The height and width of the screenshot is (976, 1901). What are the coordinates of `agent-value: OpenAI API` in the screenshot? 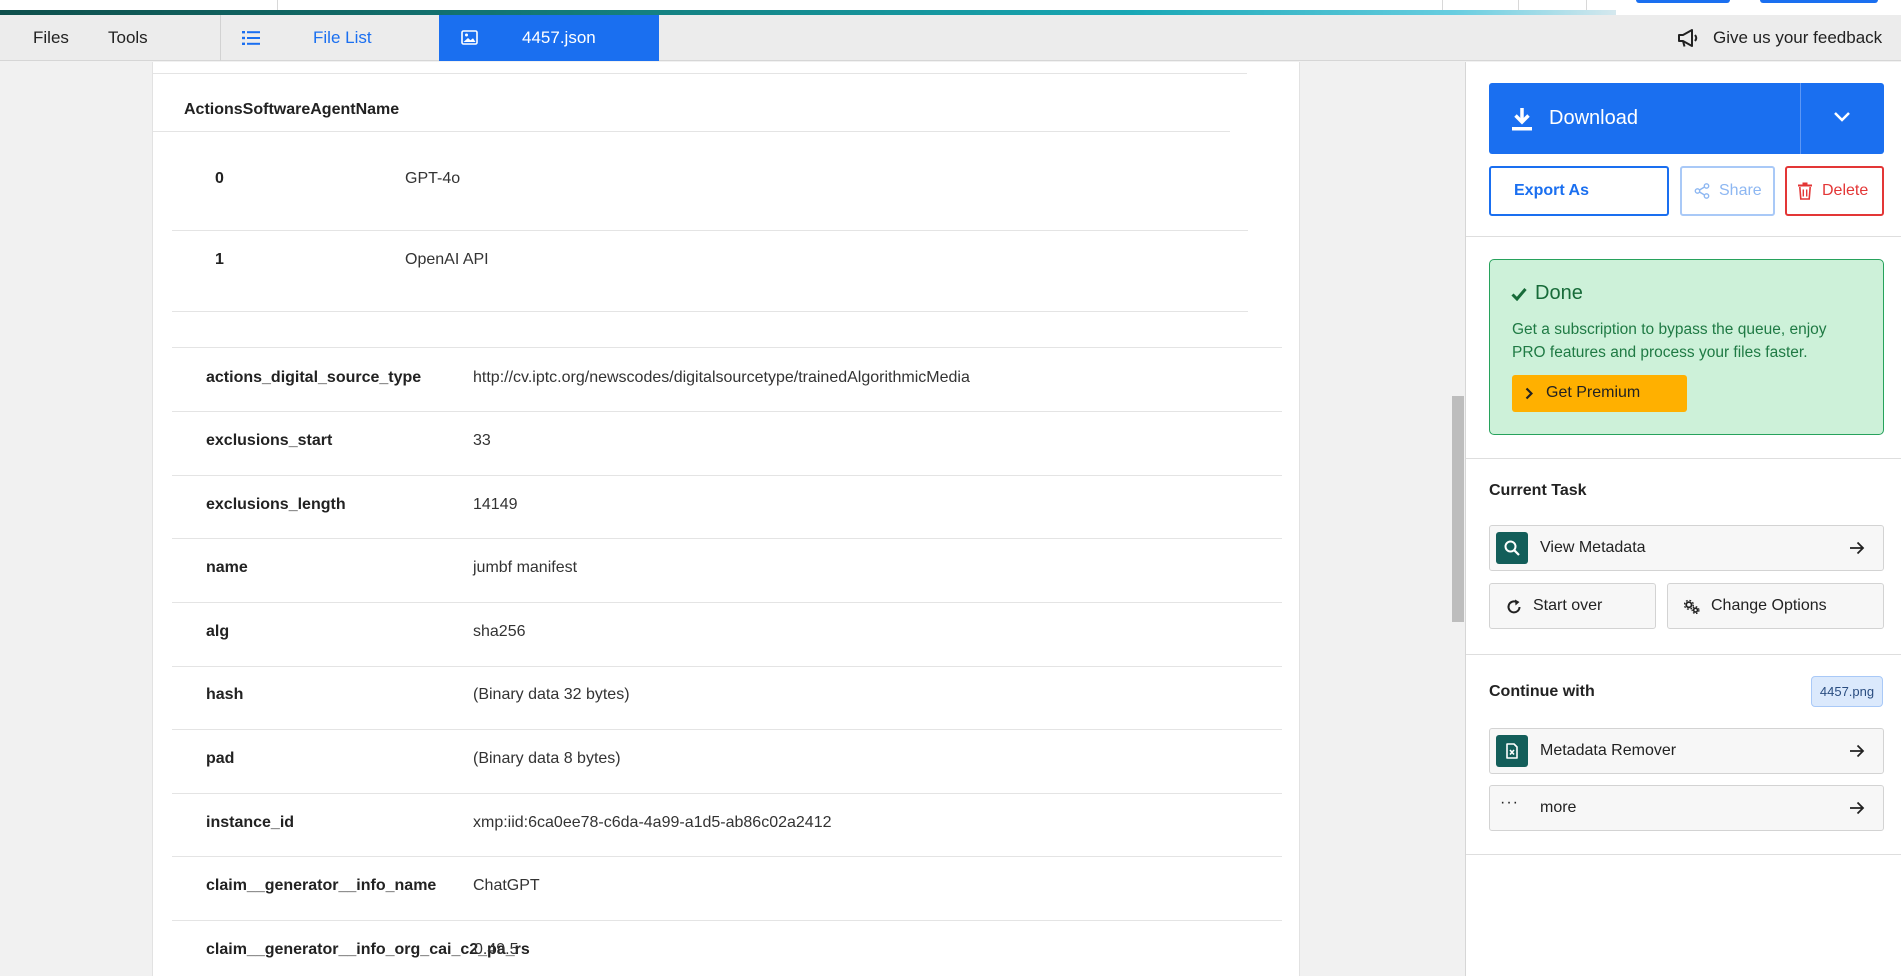 It's located at (447, 259).